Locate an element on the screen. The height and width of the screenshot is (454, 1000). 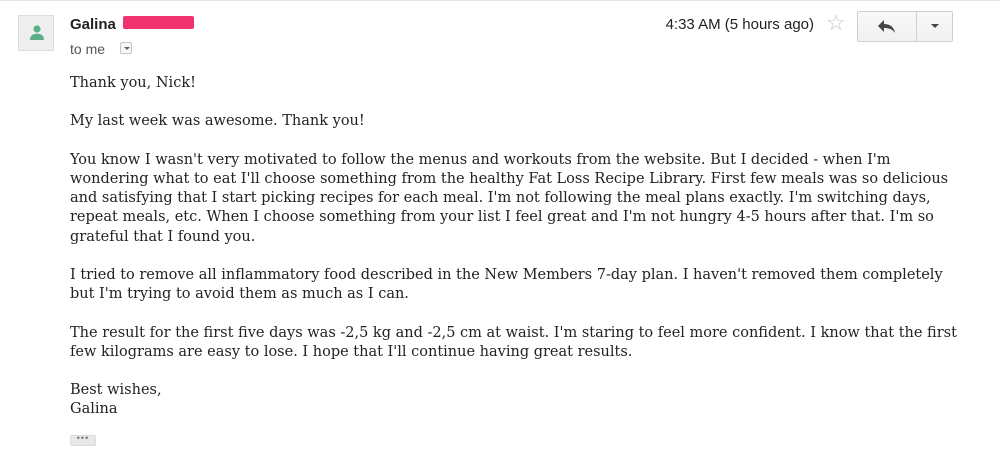
message-paragraph: Thank you, Nick! is located at coordinates (133, 83).